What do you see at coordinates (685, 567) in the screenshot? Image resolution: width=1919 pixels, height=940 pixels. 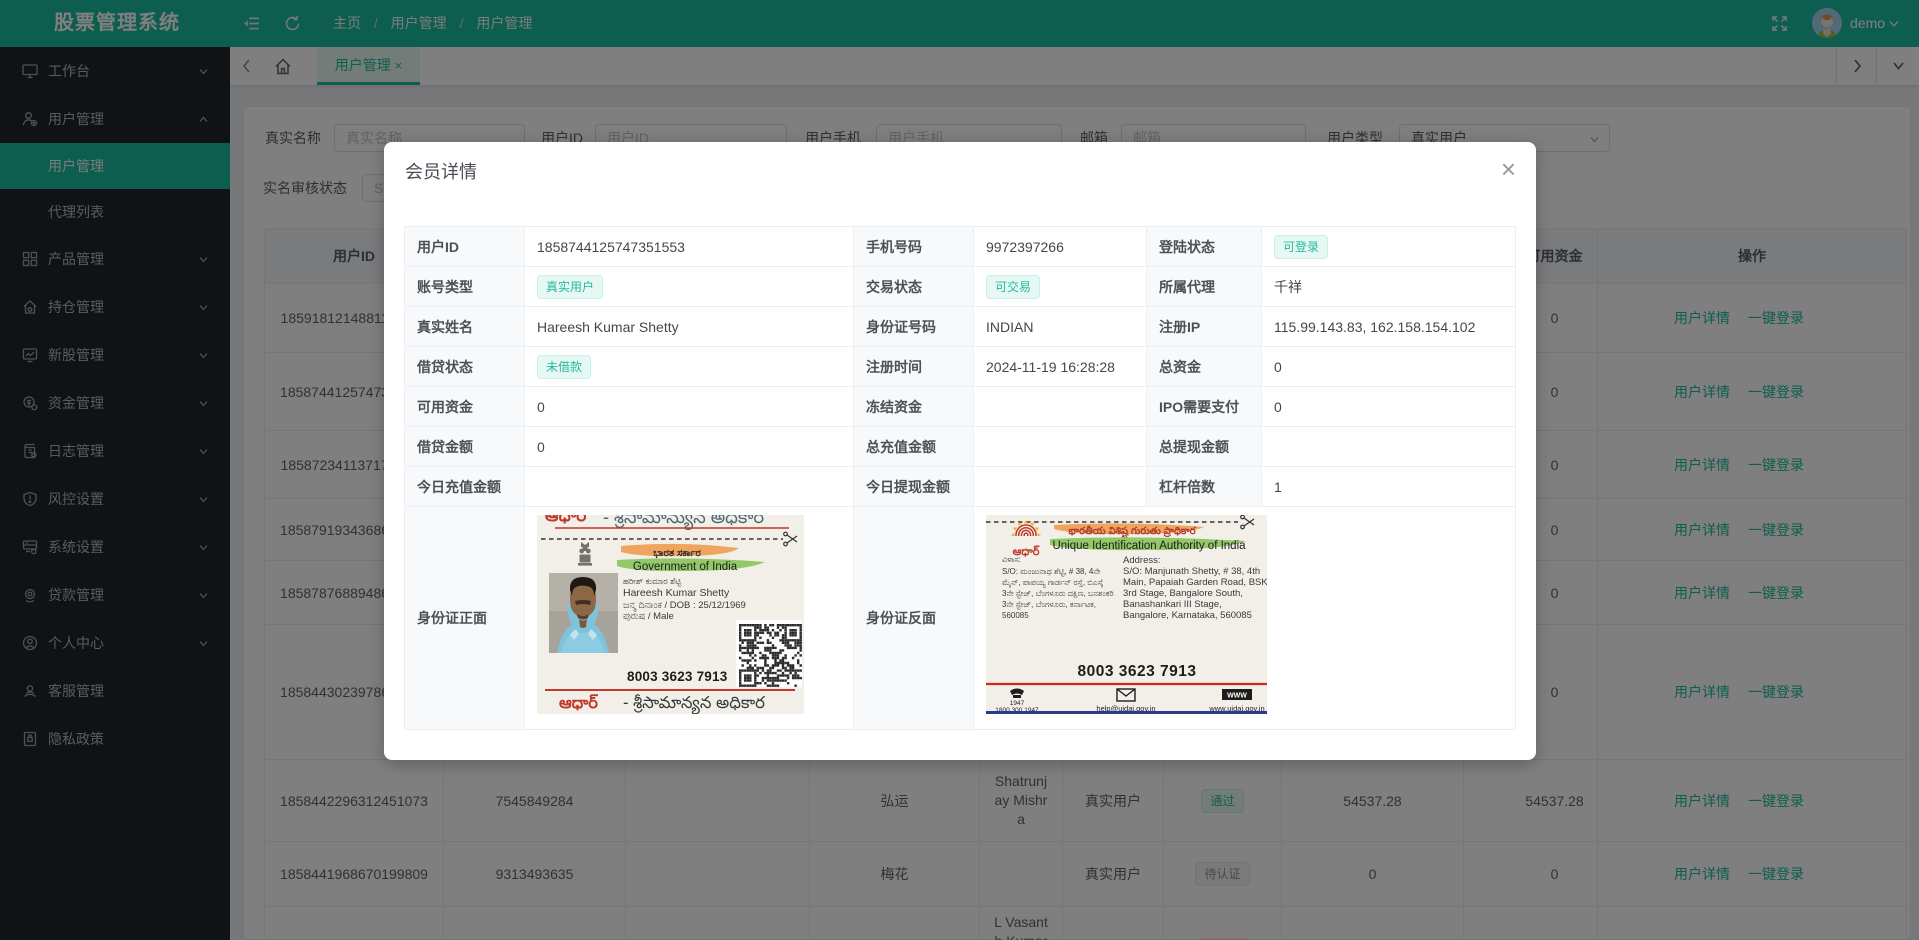 I see `svg-text: Government of India` at bounding box center [685, 567].